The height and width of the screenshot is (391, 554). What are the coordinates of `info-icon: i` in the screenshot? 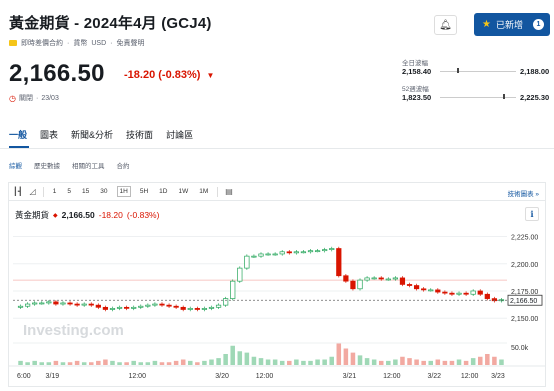 It's located at (532, 214).